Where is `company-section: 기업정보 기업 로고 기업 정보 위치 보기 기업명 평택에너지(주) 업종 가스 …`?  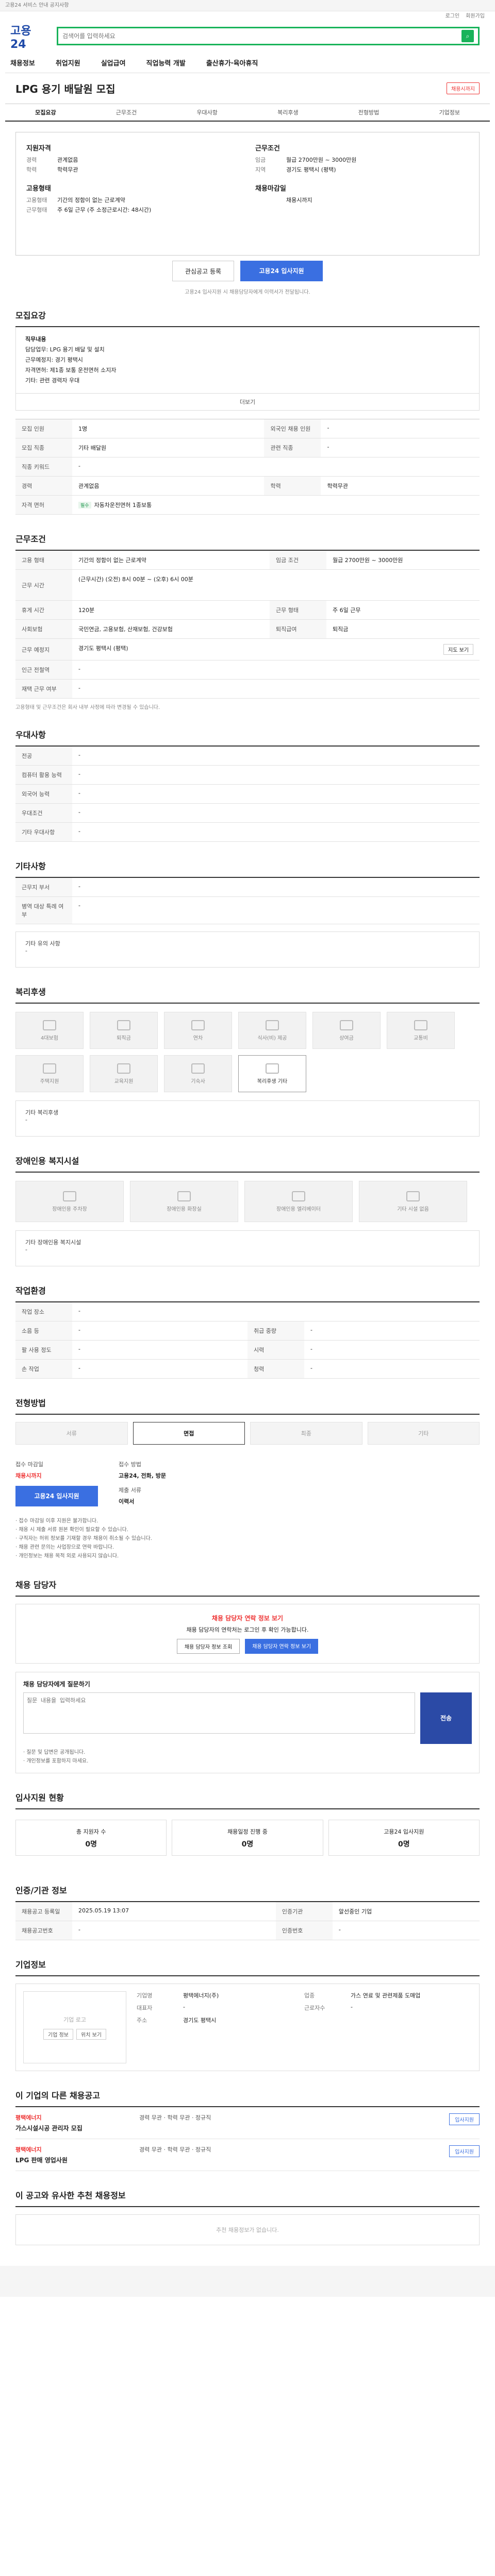
company-section: 기업정보 기업 로고 기업 정보 위치 보기 기업명 평택에너지(주) 업종 가스 … is located at coordinates (247, 2014).